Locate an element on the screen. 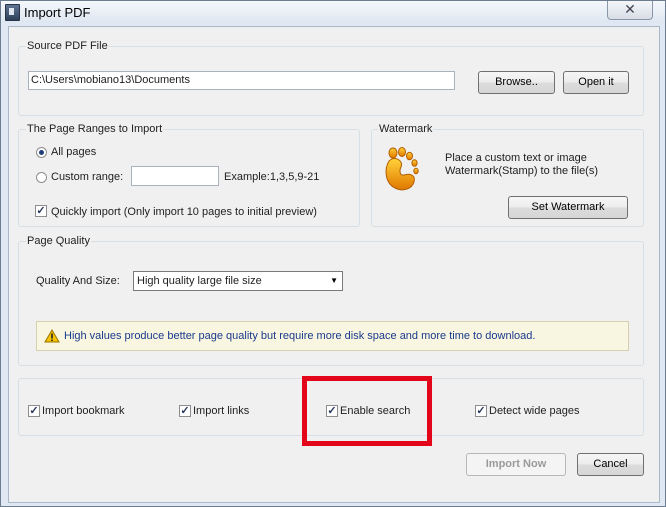 The height and width of the screenshot is (507, 666). import-now-button: Import Now is located at coordinates (516, 464).